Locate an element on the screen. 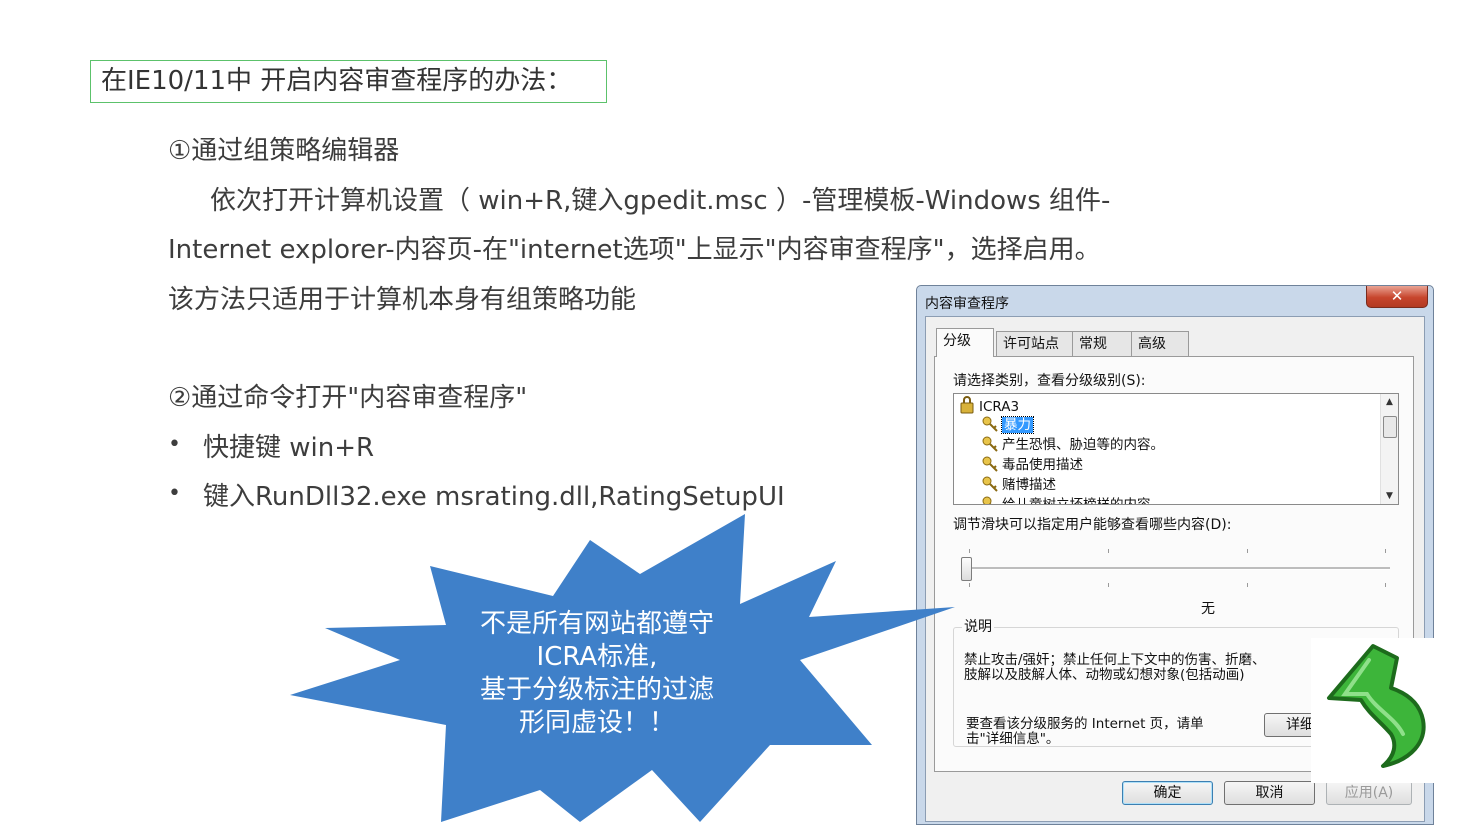 This screenshot has height=825, width=1460. callout-text: 不是所有网站都遵守 ICRA标准, 基于分级标注的过滤 形同虚设！！ is located at coordinates (597, 674).